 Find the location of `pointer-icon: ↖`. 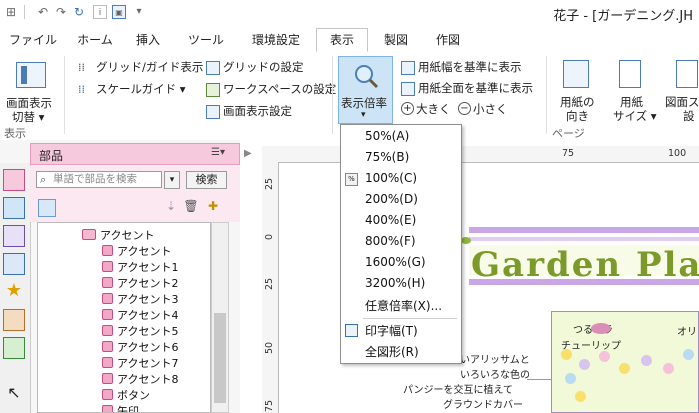

pointer-icon: ↖ is located at coordinates (14, 394).